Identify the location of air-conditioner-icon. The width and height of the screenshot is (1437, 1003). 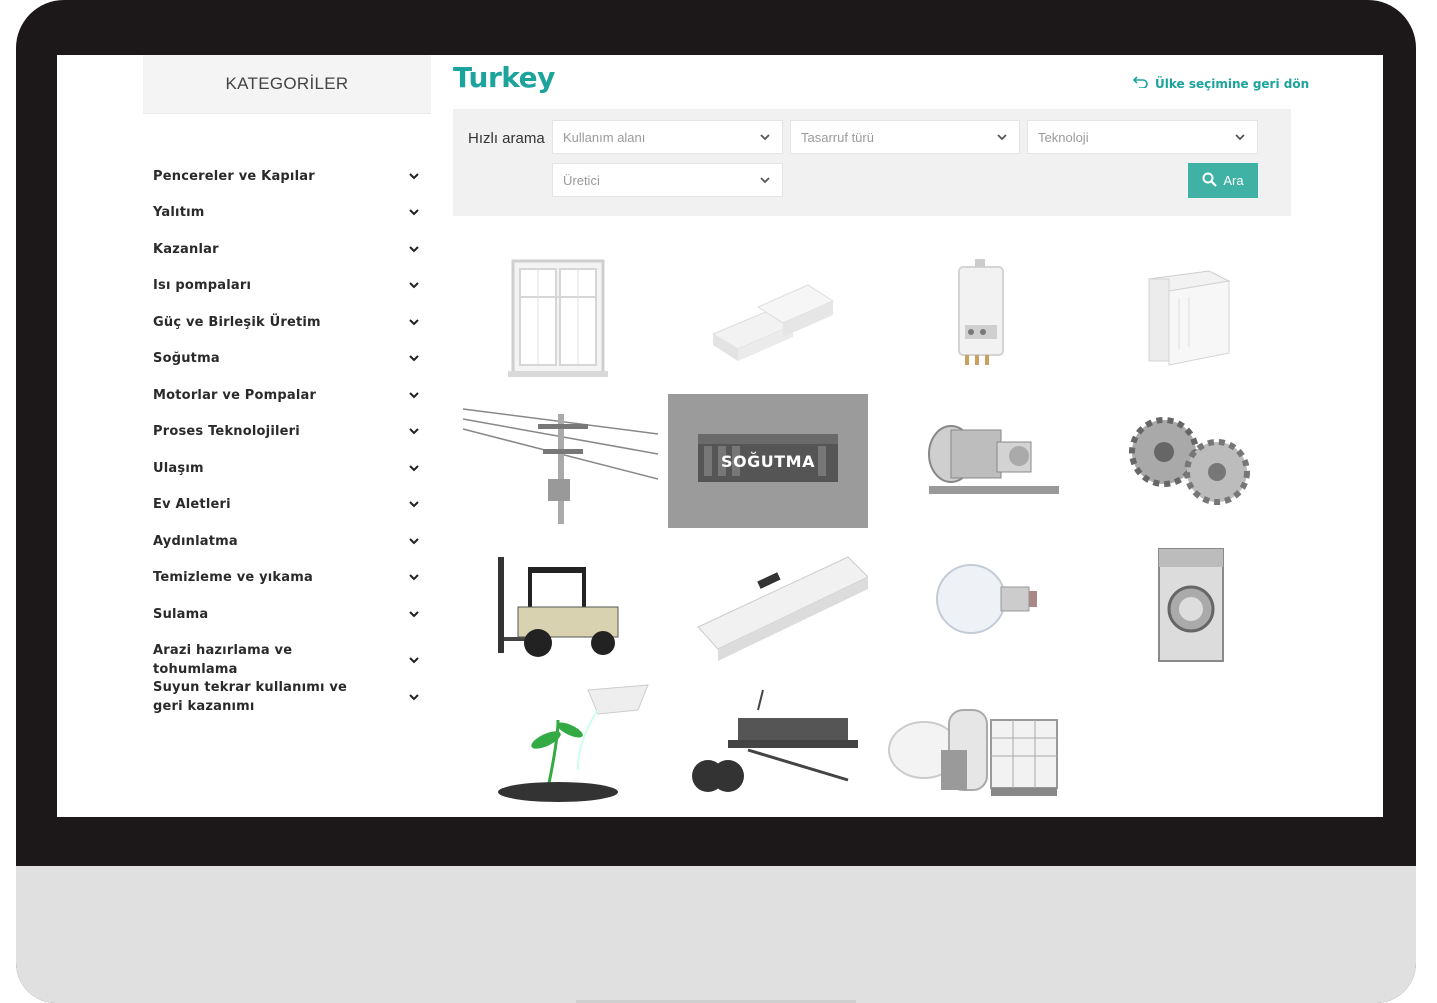
(782, 608).